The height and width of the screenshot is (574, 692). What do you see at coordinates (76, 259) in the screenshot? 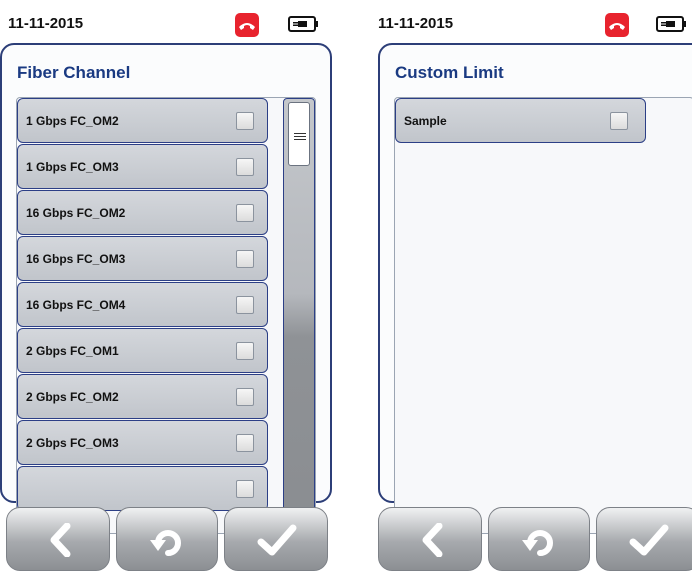
I see `item-label: 16 Gbps FC_OM3` at bounding box center [76, 259].